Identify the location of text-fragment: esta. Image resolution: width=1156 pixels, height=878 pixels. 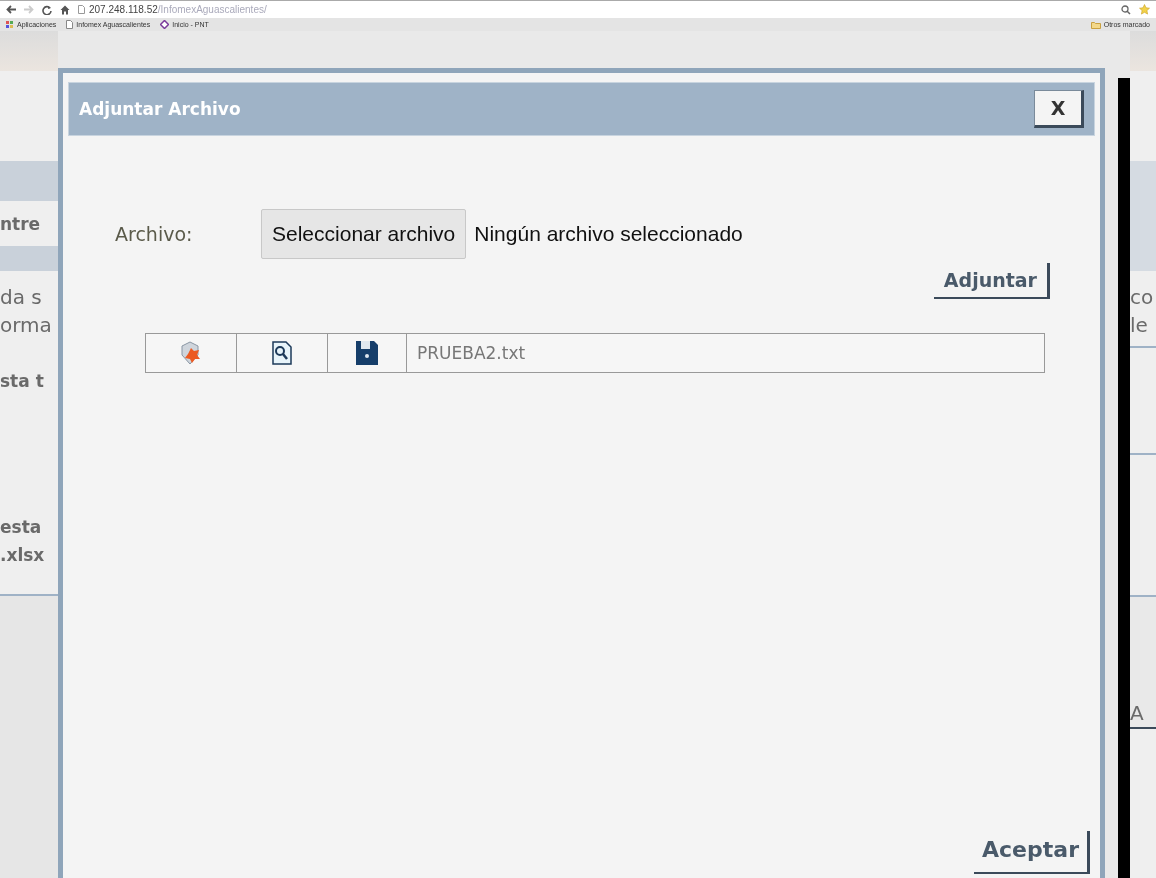
(21, 527).